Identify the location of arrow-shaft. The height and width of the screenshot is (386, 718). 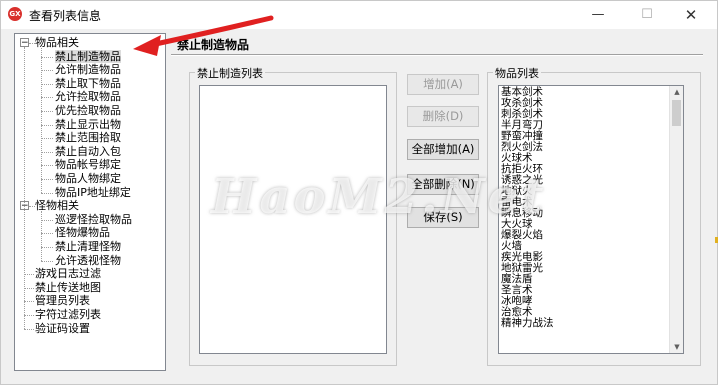
(211, 31).